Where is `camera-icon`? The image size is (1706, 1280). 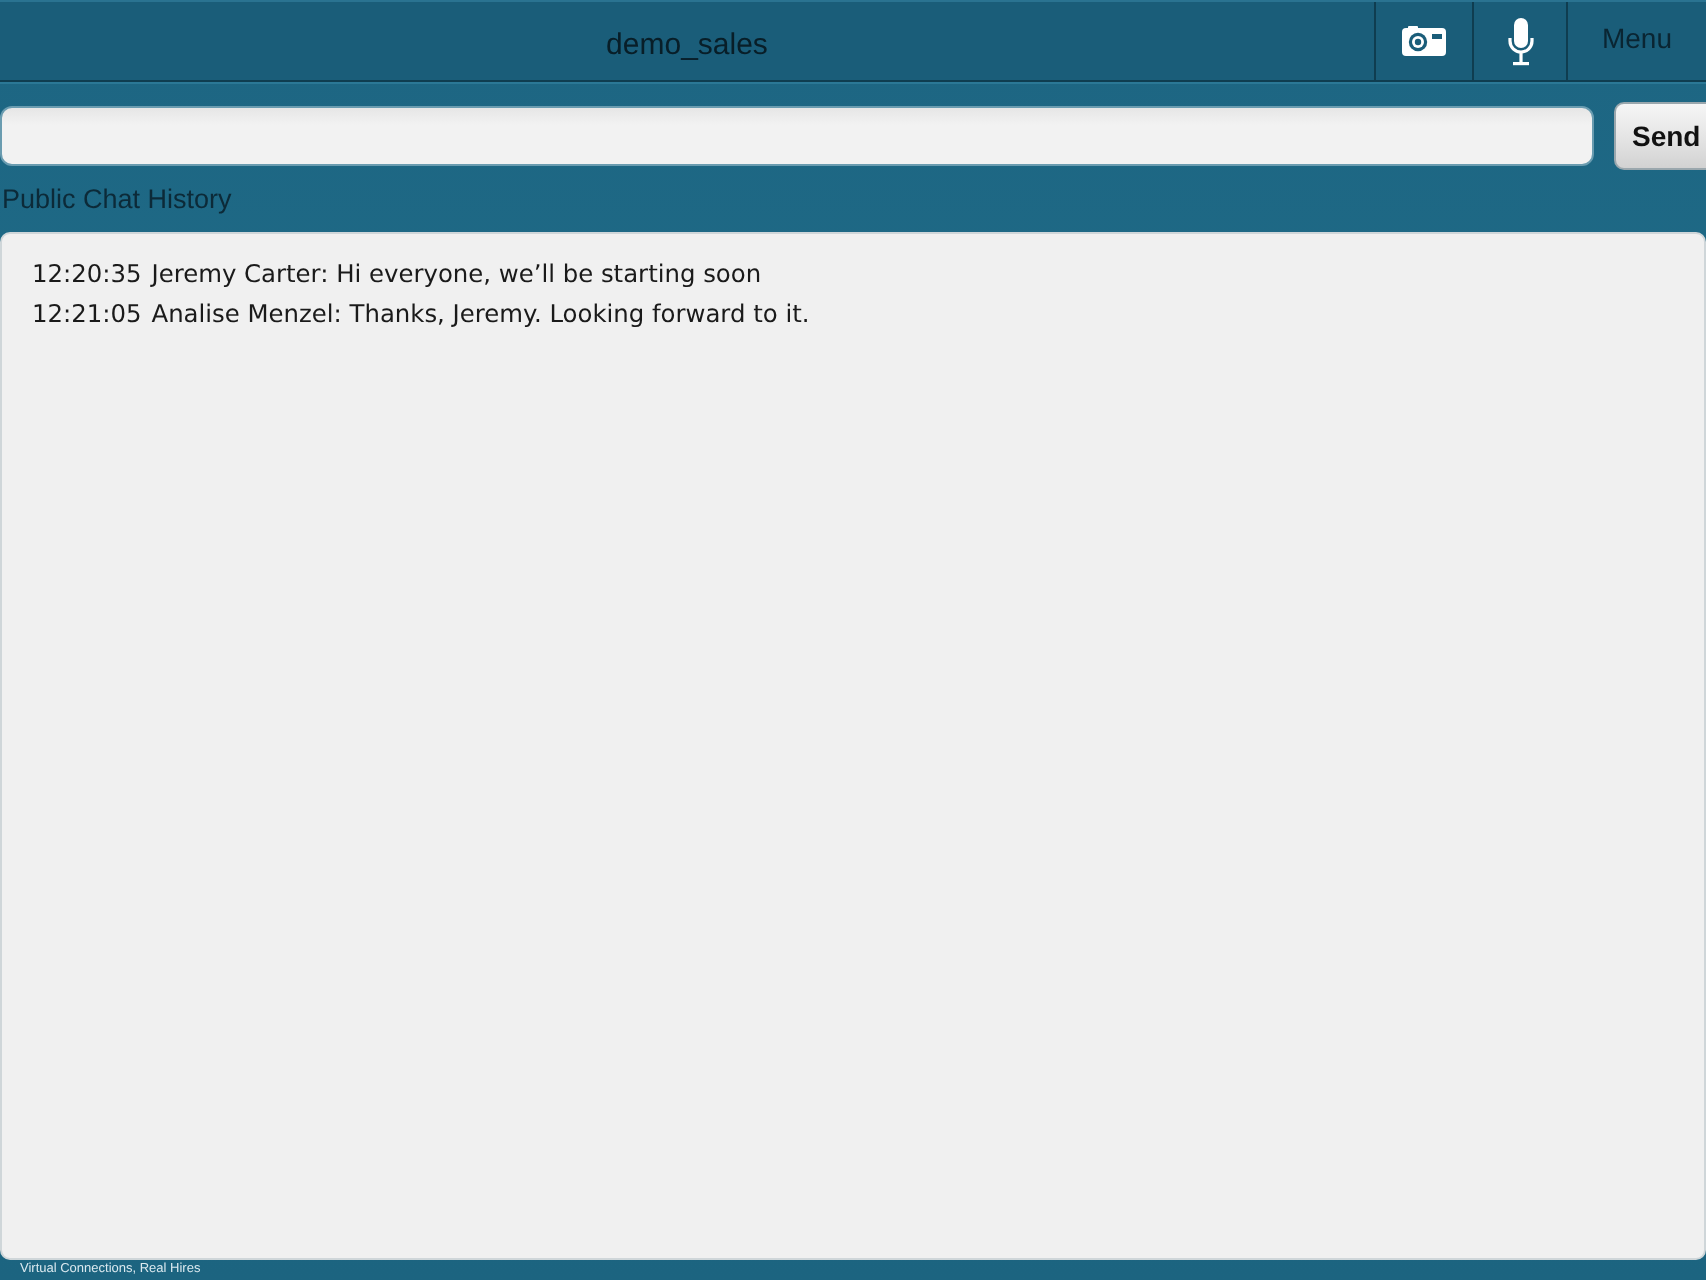
camera-icon is located at coordinates (1424, 41).